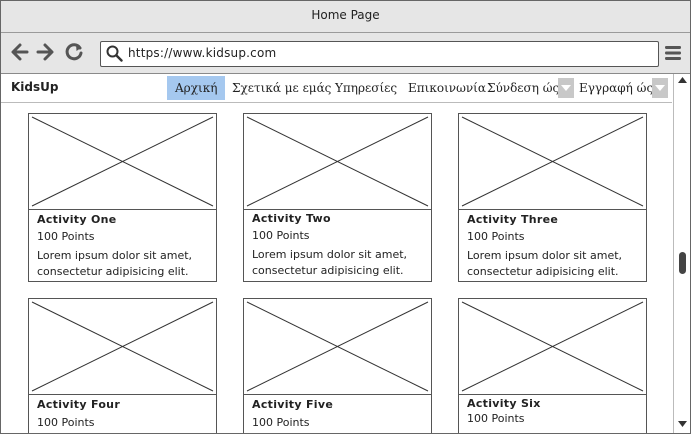 The width and height of the screenshot is (691, 434). I want to click on register-dropdown-button, so click(660, 88).